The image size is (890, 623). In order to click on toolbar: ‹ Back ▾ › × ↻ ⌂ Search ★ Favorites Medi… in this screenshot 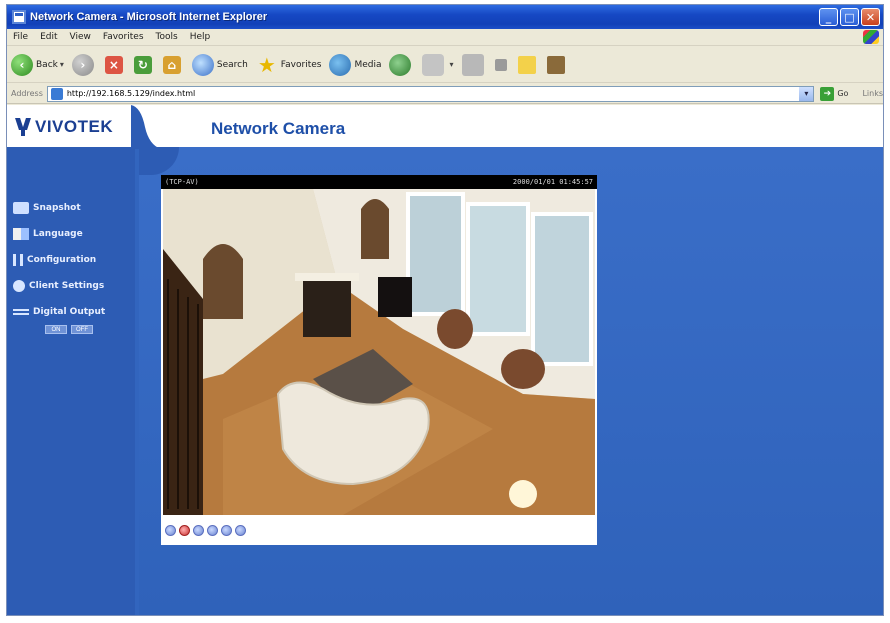, I will do `click(445, 65)`.